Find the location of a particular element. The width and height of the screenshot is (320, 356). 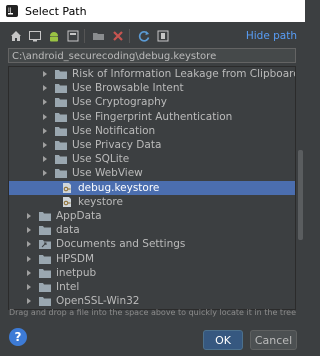

title-bar: IJ Select Path is located at coordinates (152, 11).